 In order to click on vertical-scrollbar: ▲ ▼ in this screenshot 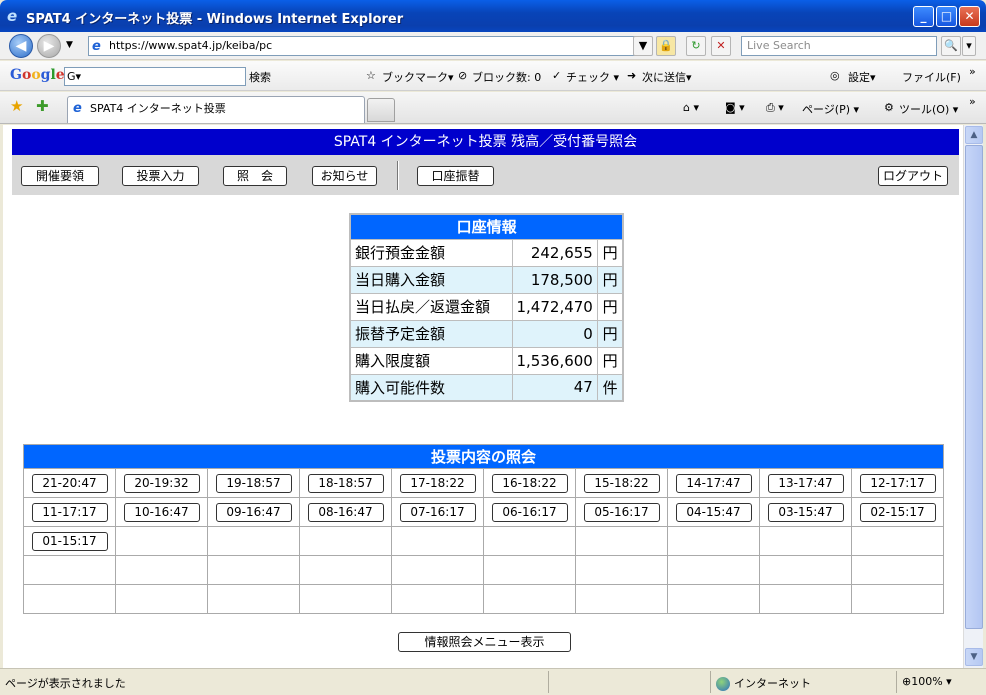, I will do `click(973, 396)`.